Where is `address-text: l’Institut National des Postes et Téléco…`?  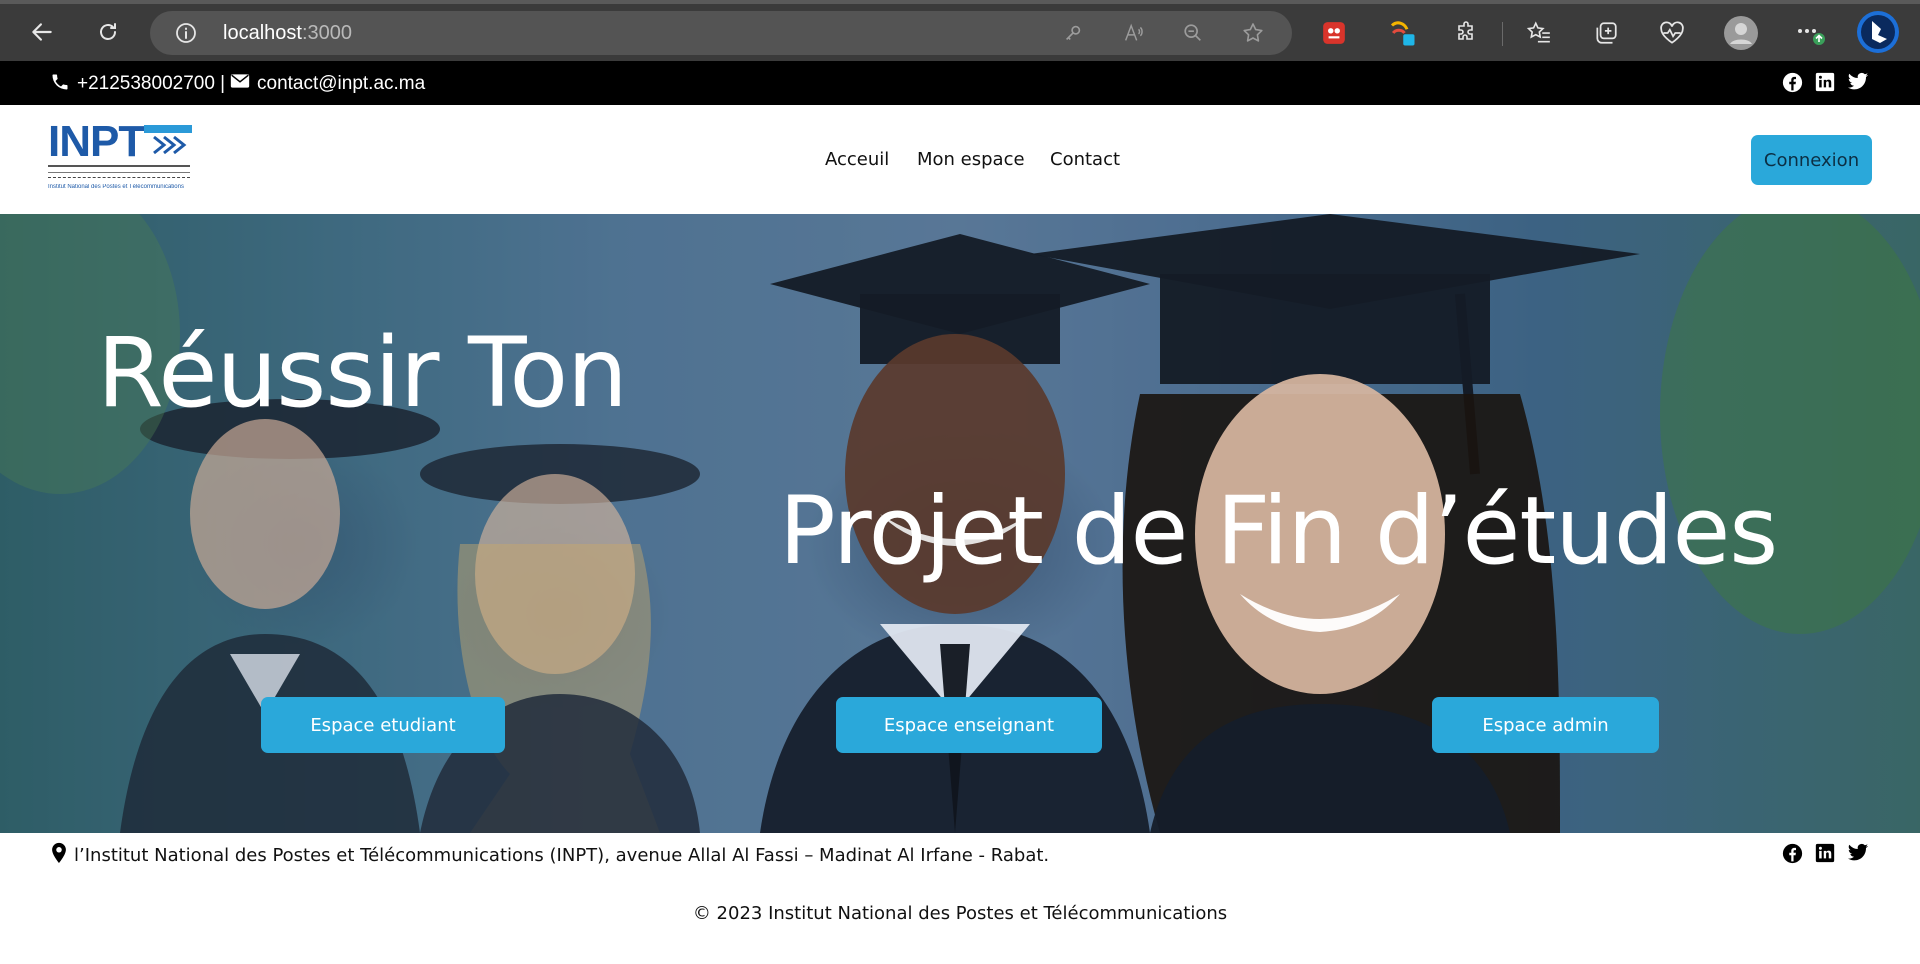 address-text: l’Institut National des Postes et Téléco… is located at coordinates (562, 855).